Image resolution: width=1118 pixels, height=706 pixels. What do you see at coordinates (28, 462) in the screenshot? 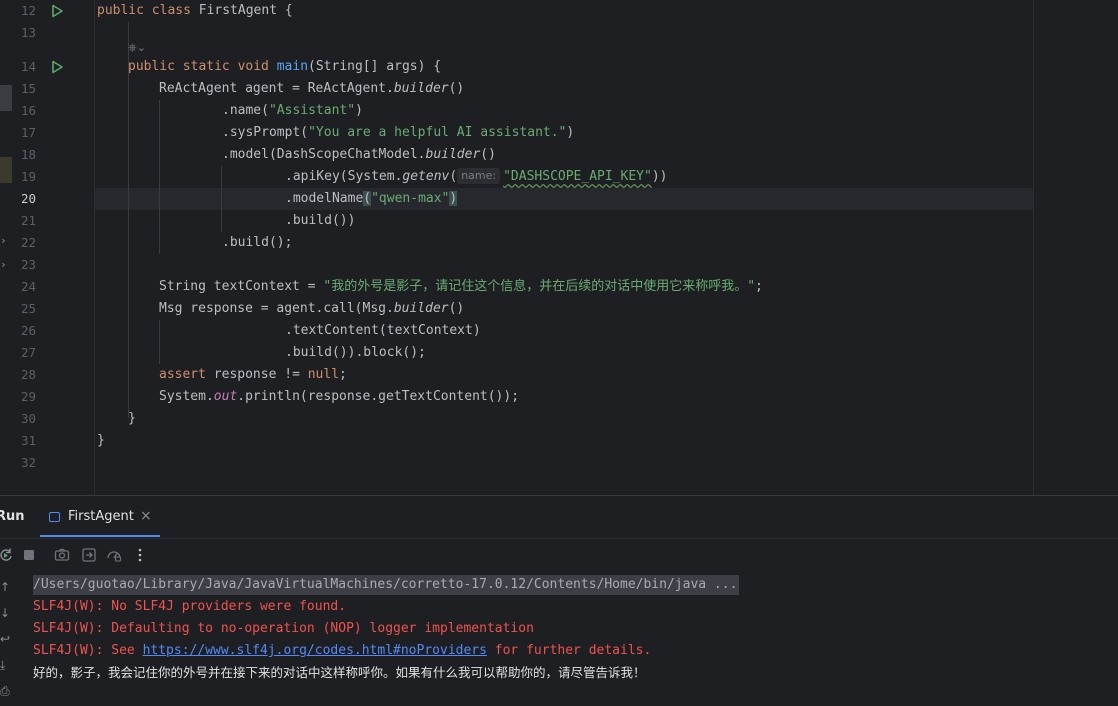
I see `line-number: 32` at bounding box center [28, 462].